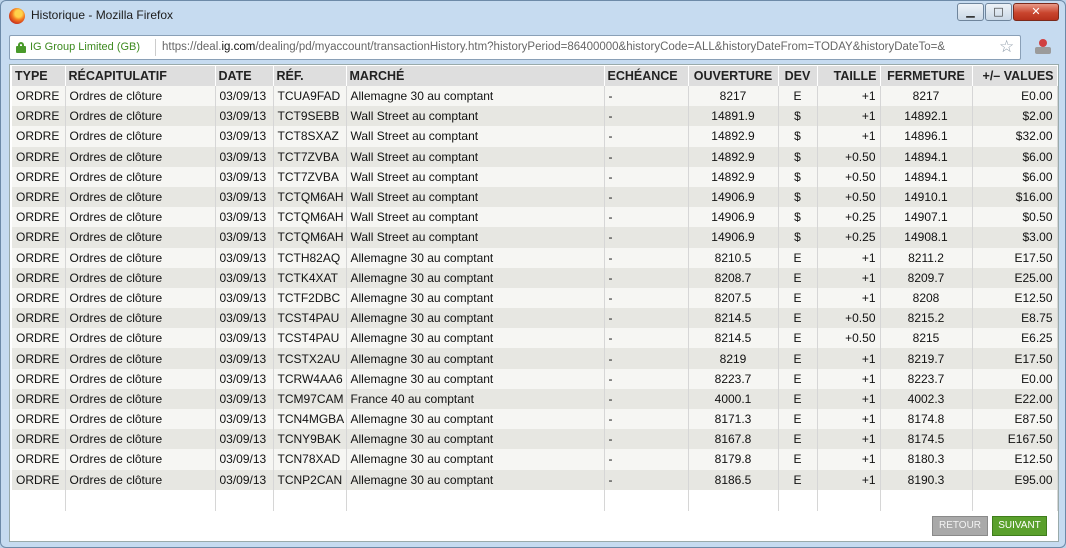  Describe the element at coordinates (926, 76) in the screenshot. I see `column-header-fermeture: FERMETURE` at that location.